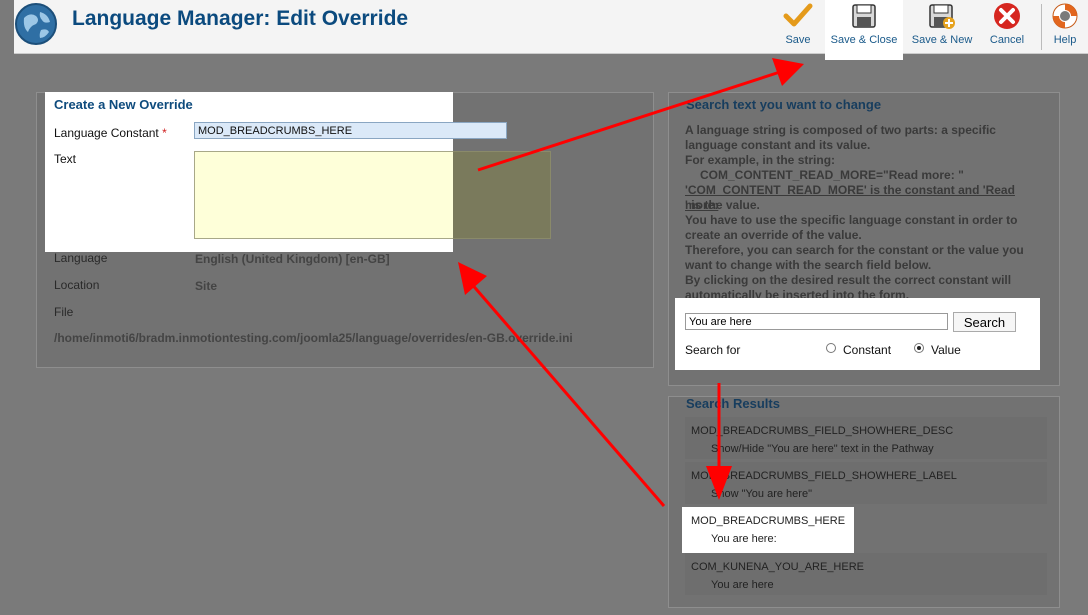 The width and height of the screenshot is (1088, 615). What do you see at coordinates (472, 278) in the screenshot?
I see `arrow-head-form` at bounding box center [472, 278].